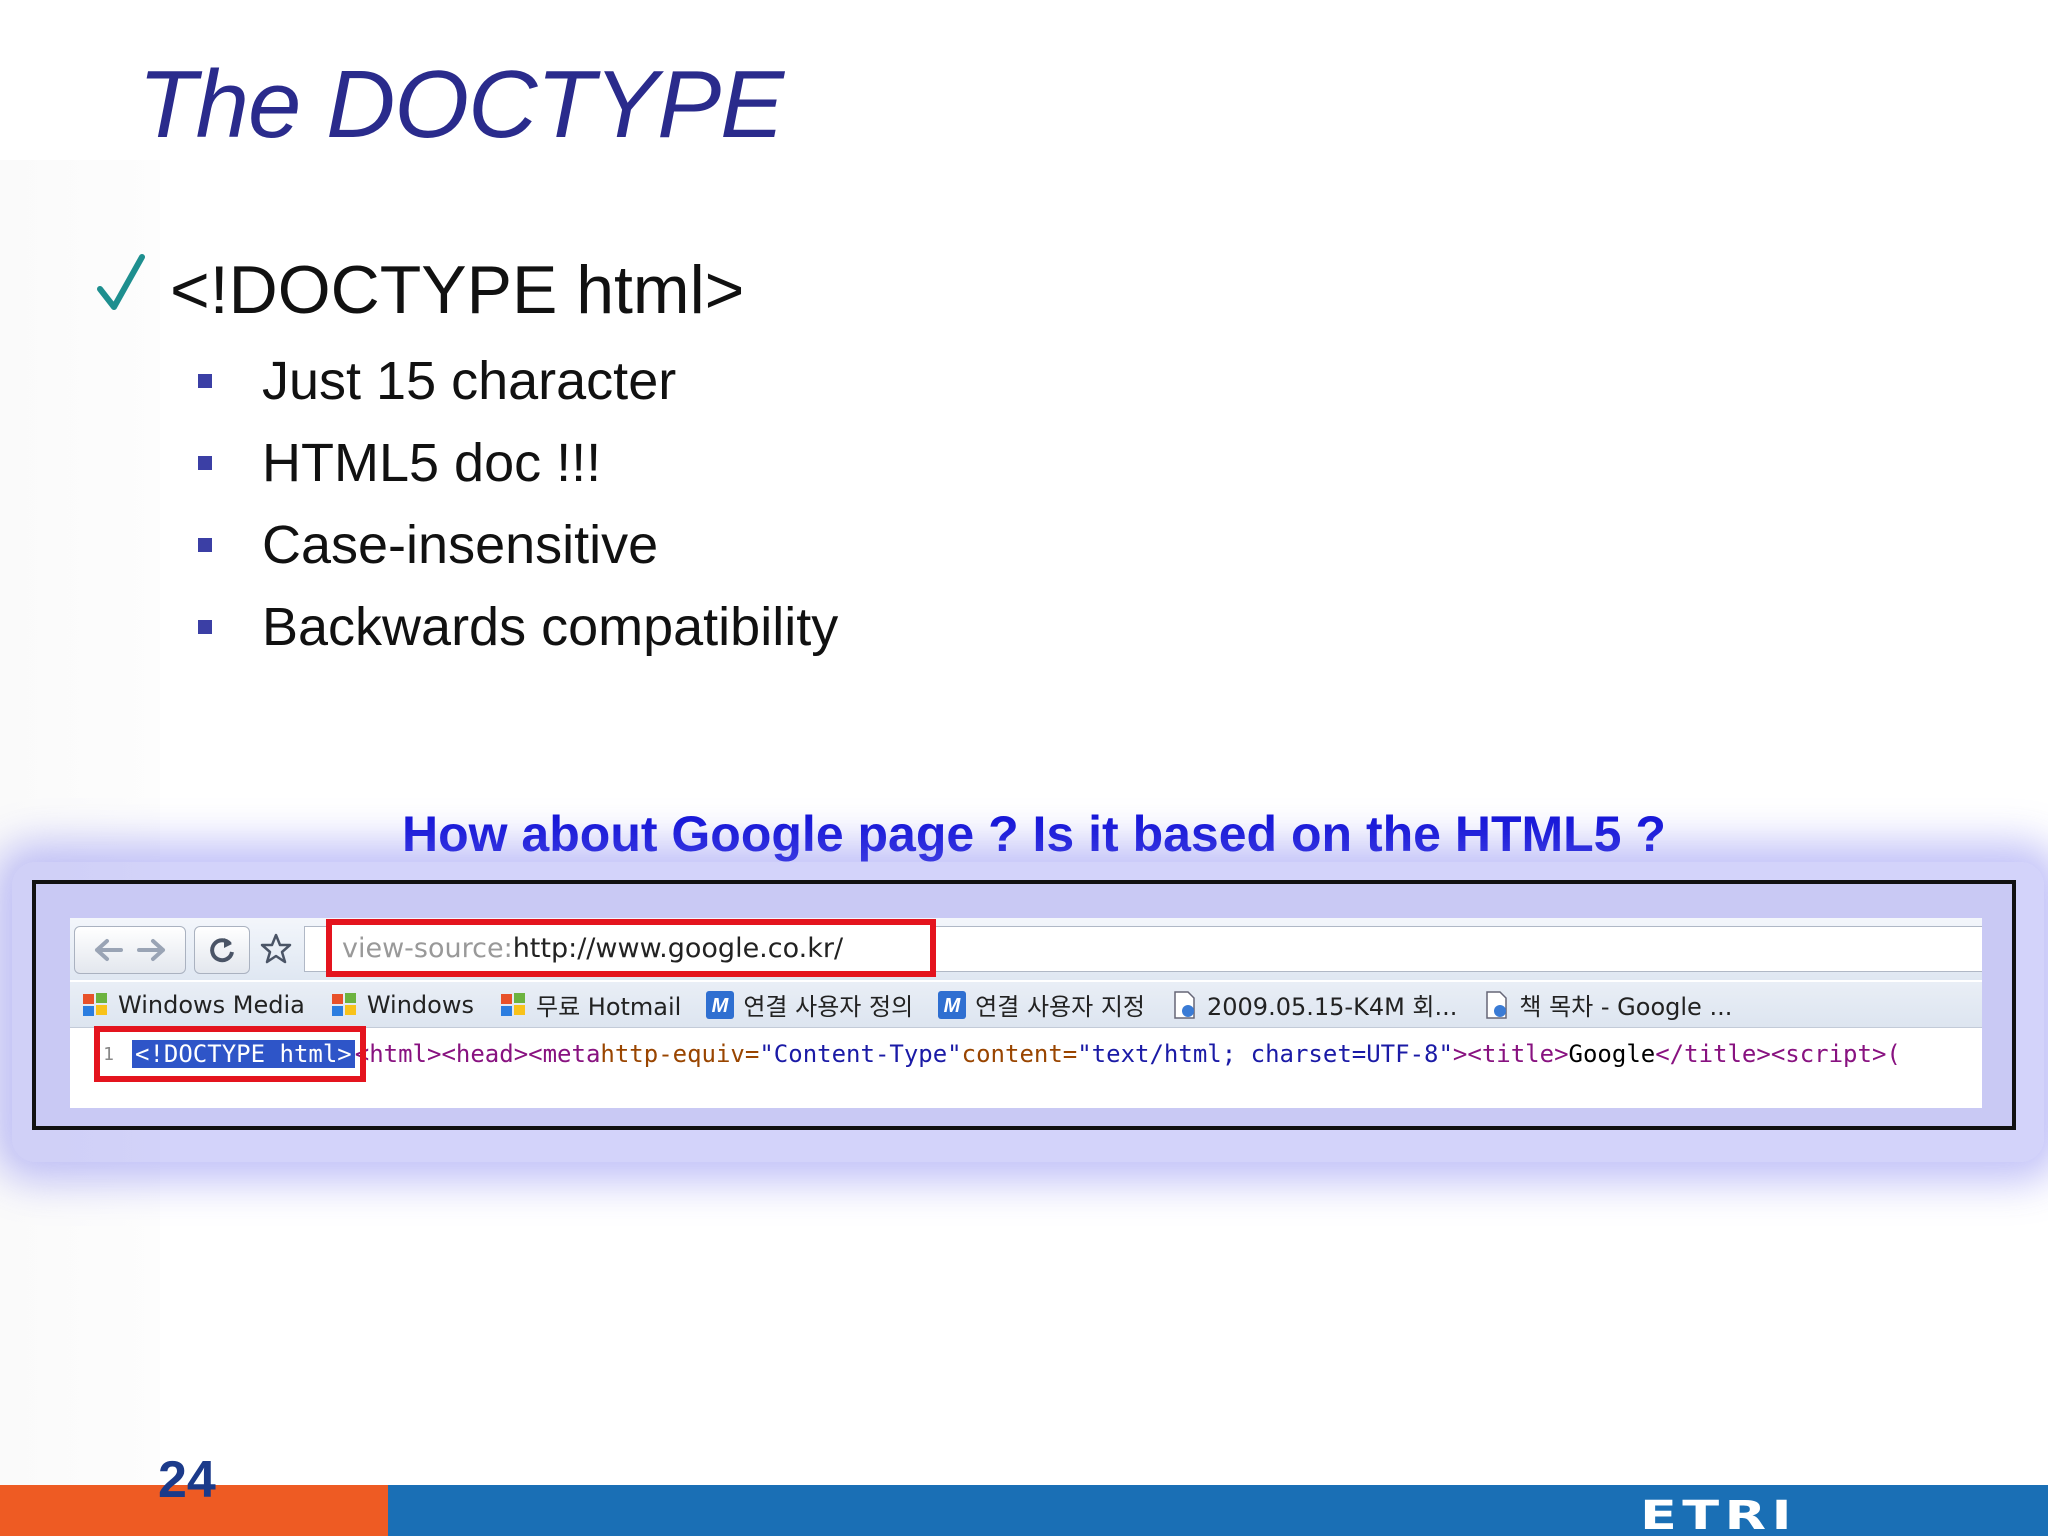 This screenshot has height=1539, width=2048. What do you see at coordinates (211, 1004) in the screenshot?
I see `bookmark-label: Windows Media` at bounding box center [211, 1004].